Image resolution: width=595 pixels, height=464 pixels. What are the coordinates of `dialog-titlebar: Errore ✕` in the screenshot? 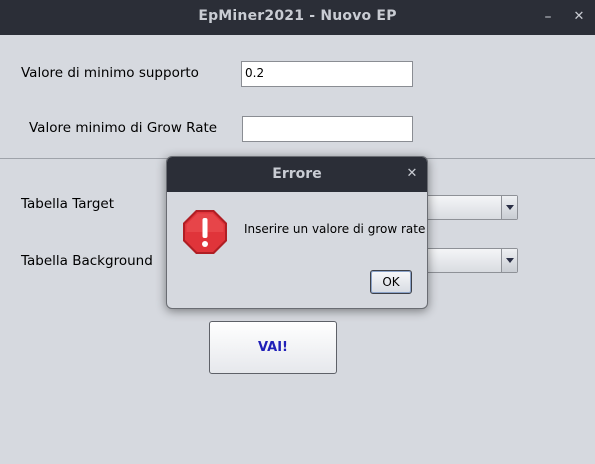 It's located at (297, 174).